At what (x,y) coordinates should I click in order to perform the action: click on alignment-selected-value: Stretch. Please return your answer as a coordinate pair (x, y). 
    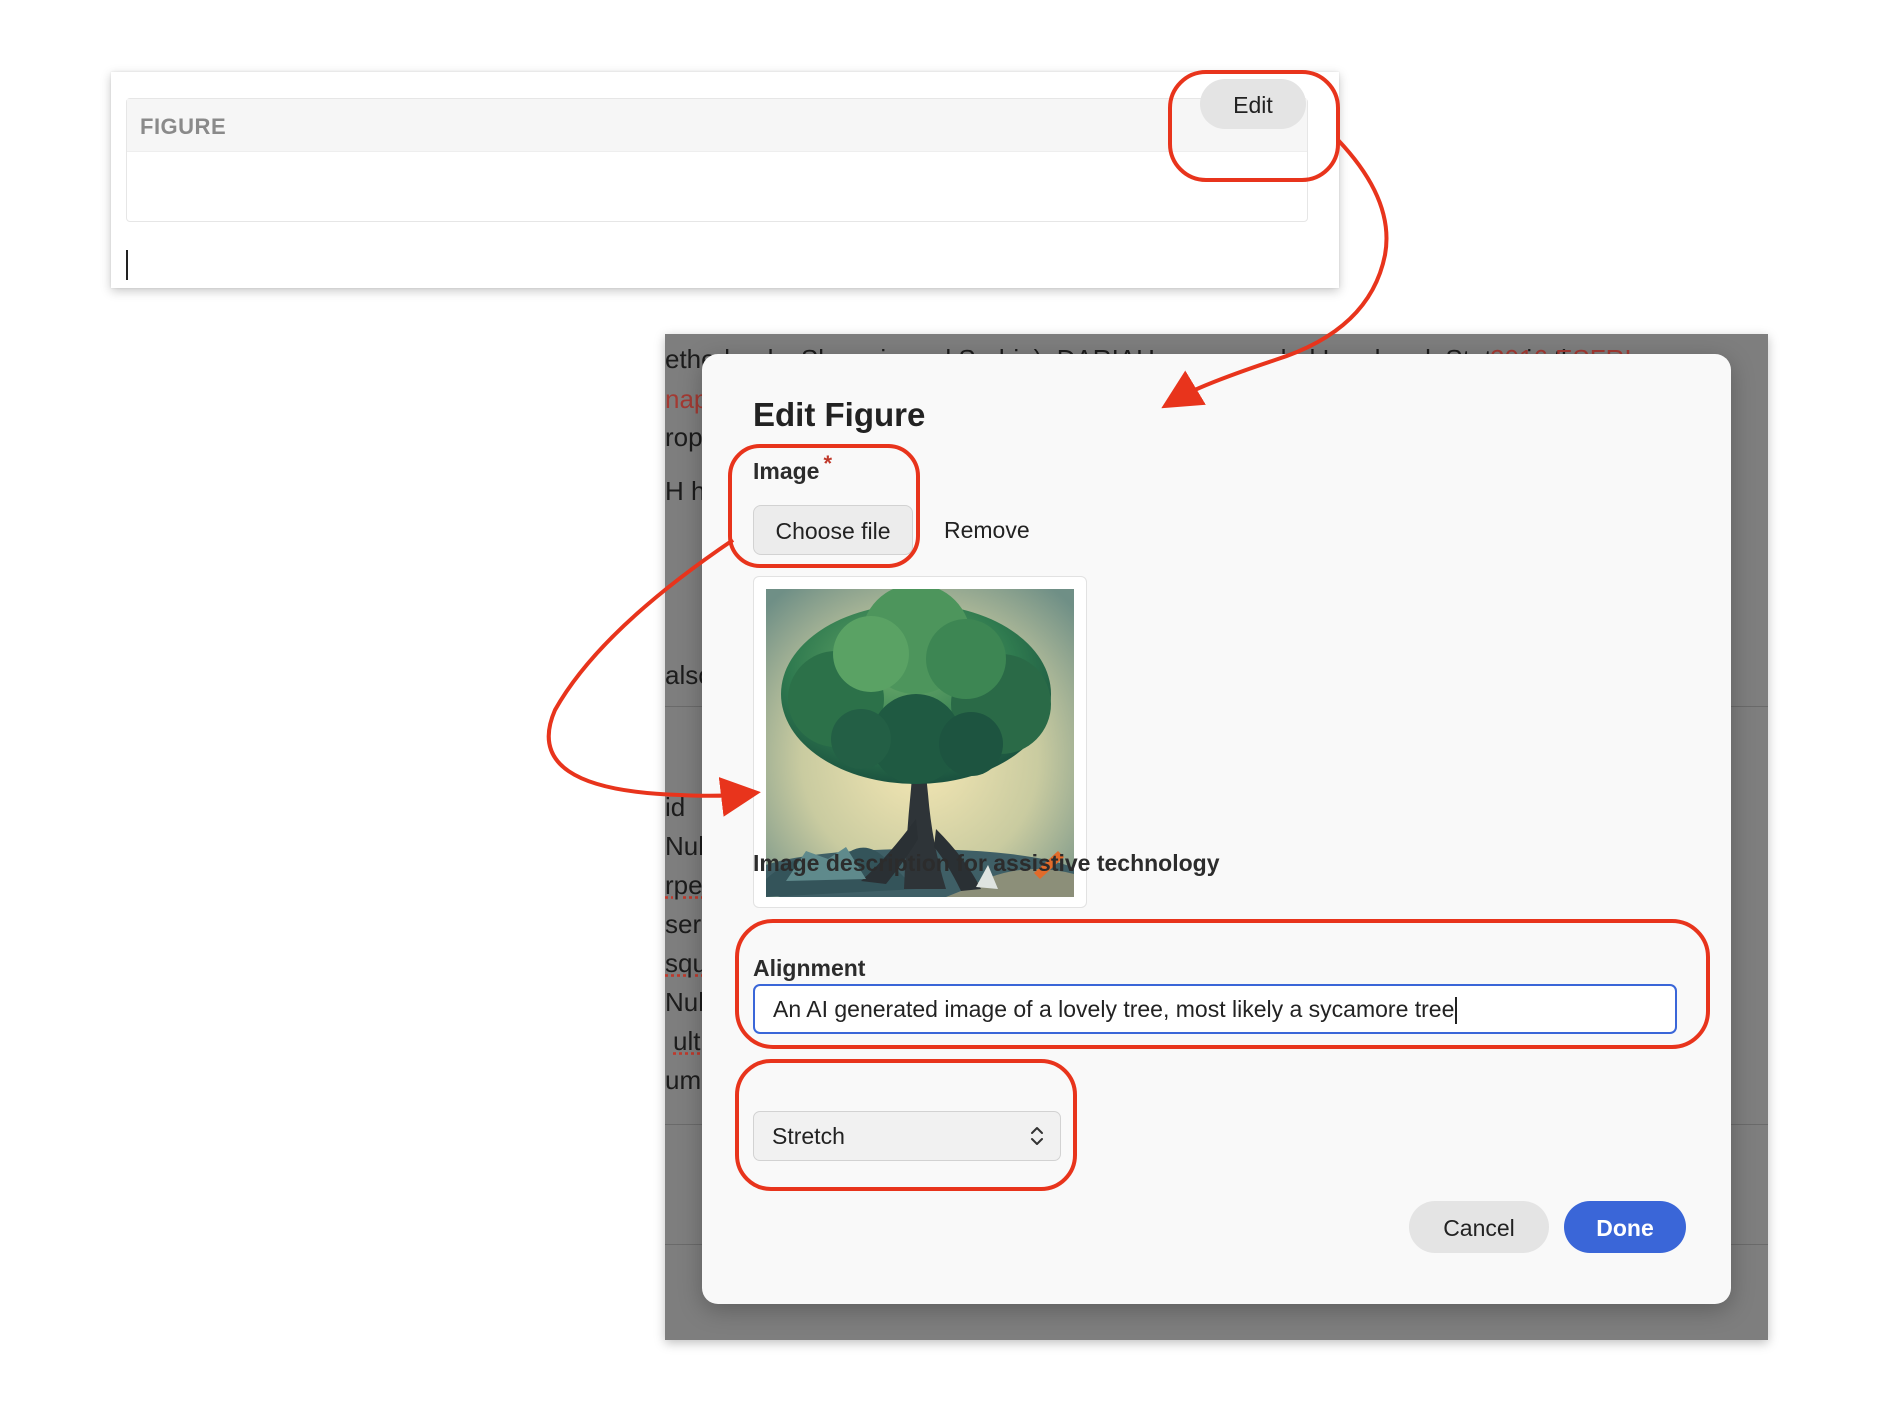
    Looking at the image, I should click on (808, 1136).